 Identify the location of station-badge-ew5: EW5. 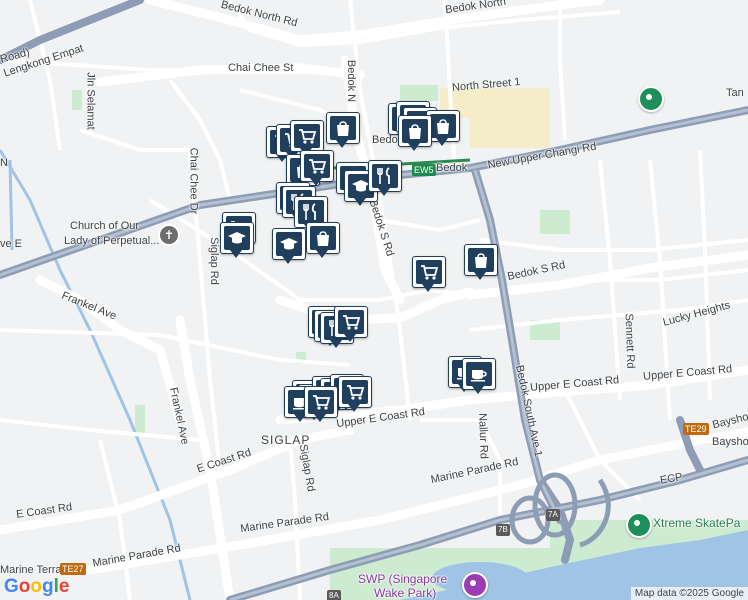
(424, 170).